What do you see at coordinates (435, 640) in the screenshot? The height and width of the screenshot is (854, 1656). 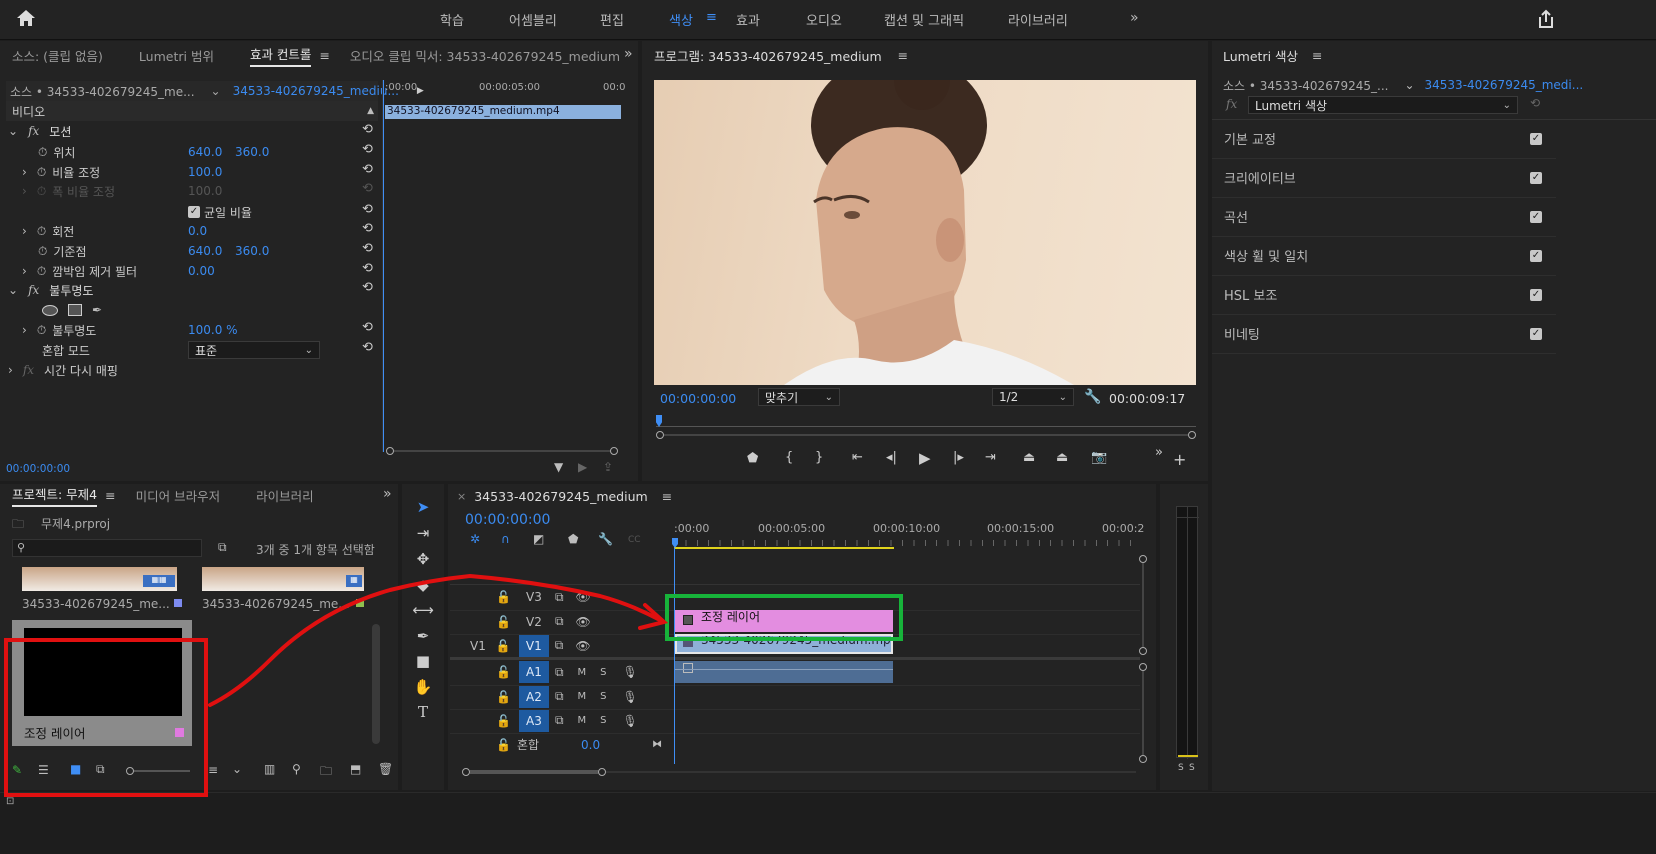 I see `red-arrow-stroke` at bounding box center [435, 640].